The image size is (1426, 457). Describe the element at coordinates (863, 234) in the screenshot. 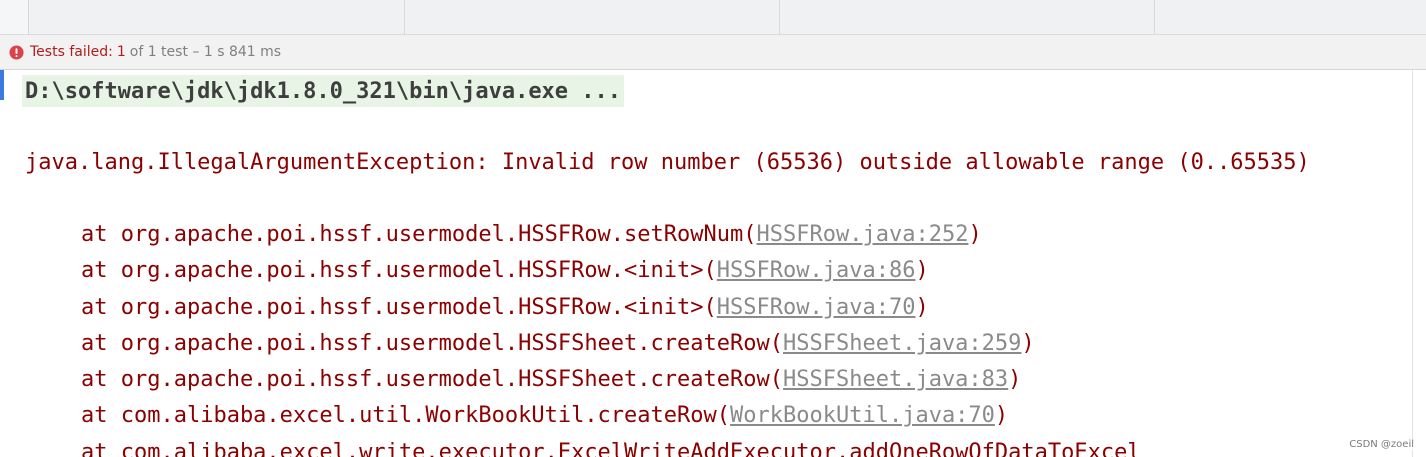

I see `source-link: HSSFRow.java:252` at that location.